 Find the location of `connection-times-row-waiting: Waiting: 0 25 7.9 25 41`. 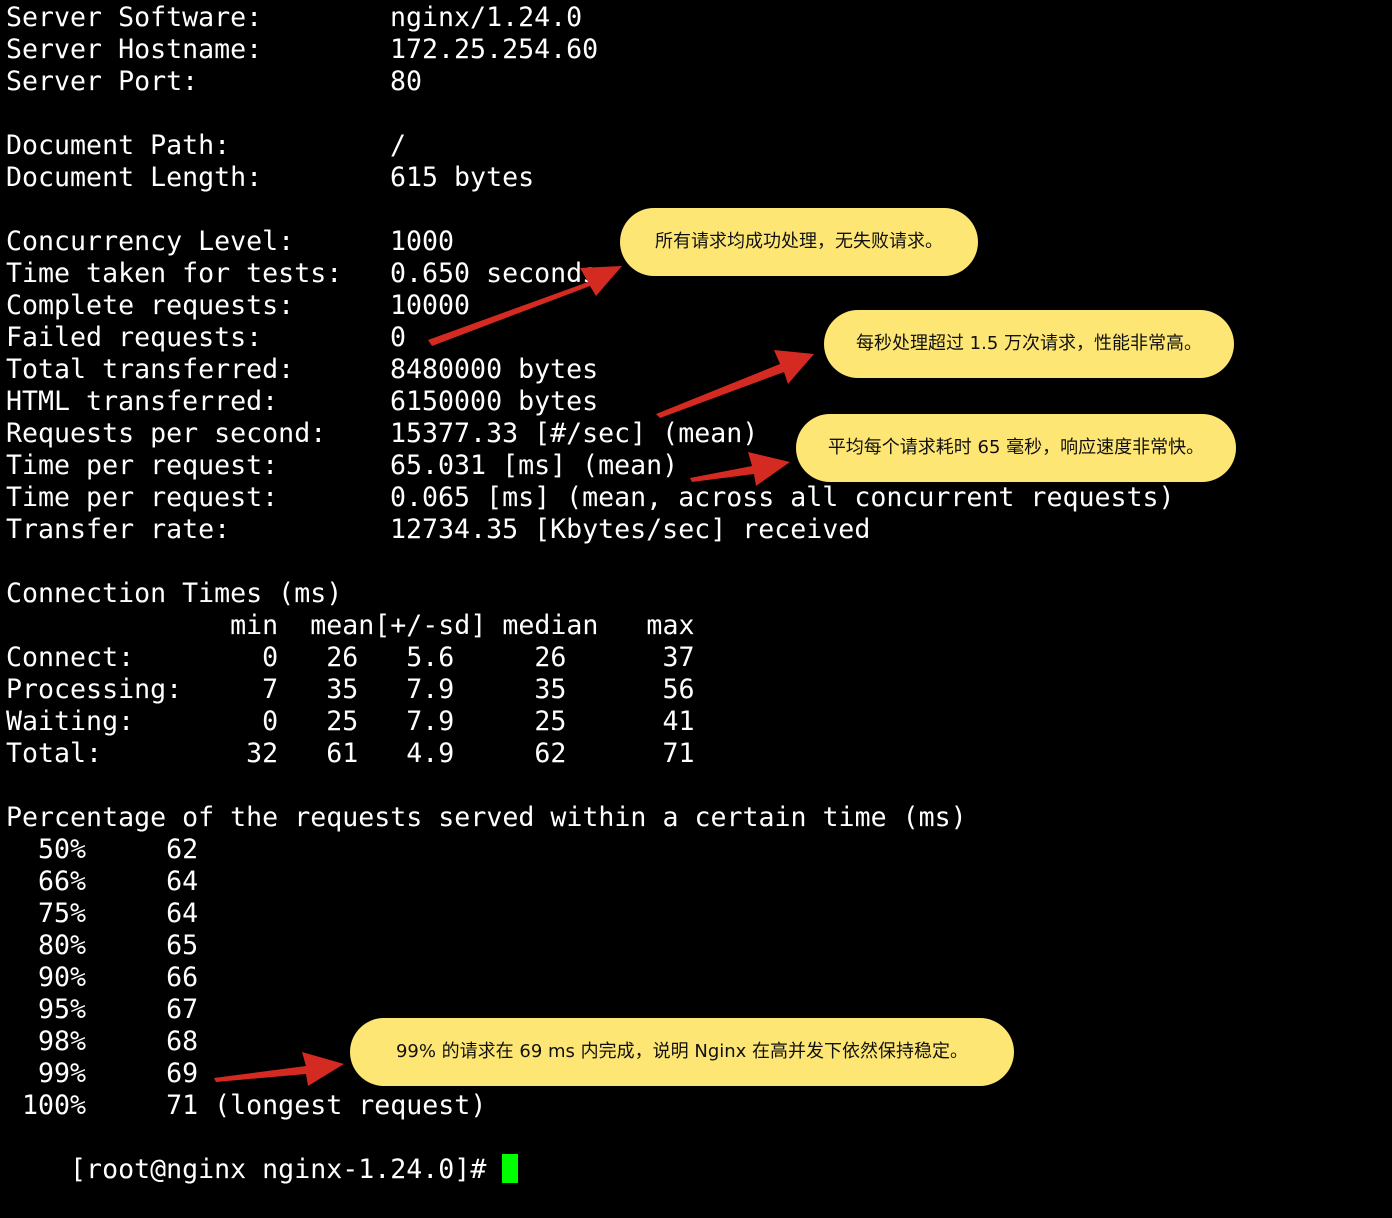

connection-times-row-waiting: Waiting: 0 25 7.9 25 41 is located at coordinates (350, 721).